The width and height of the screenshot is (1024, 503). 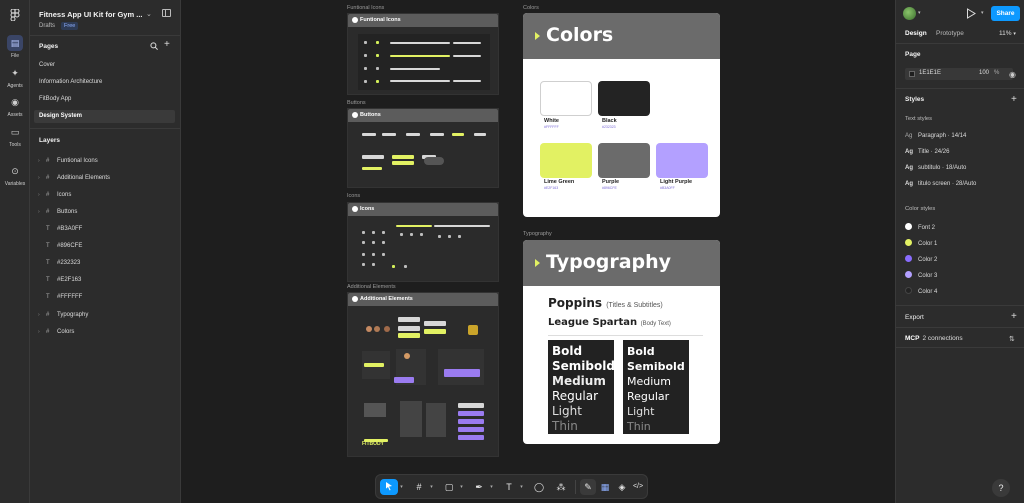 I want to click on text-style-icon: Ag, so click(x=909, y=152).